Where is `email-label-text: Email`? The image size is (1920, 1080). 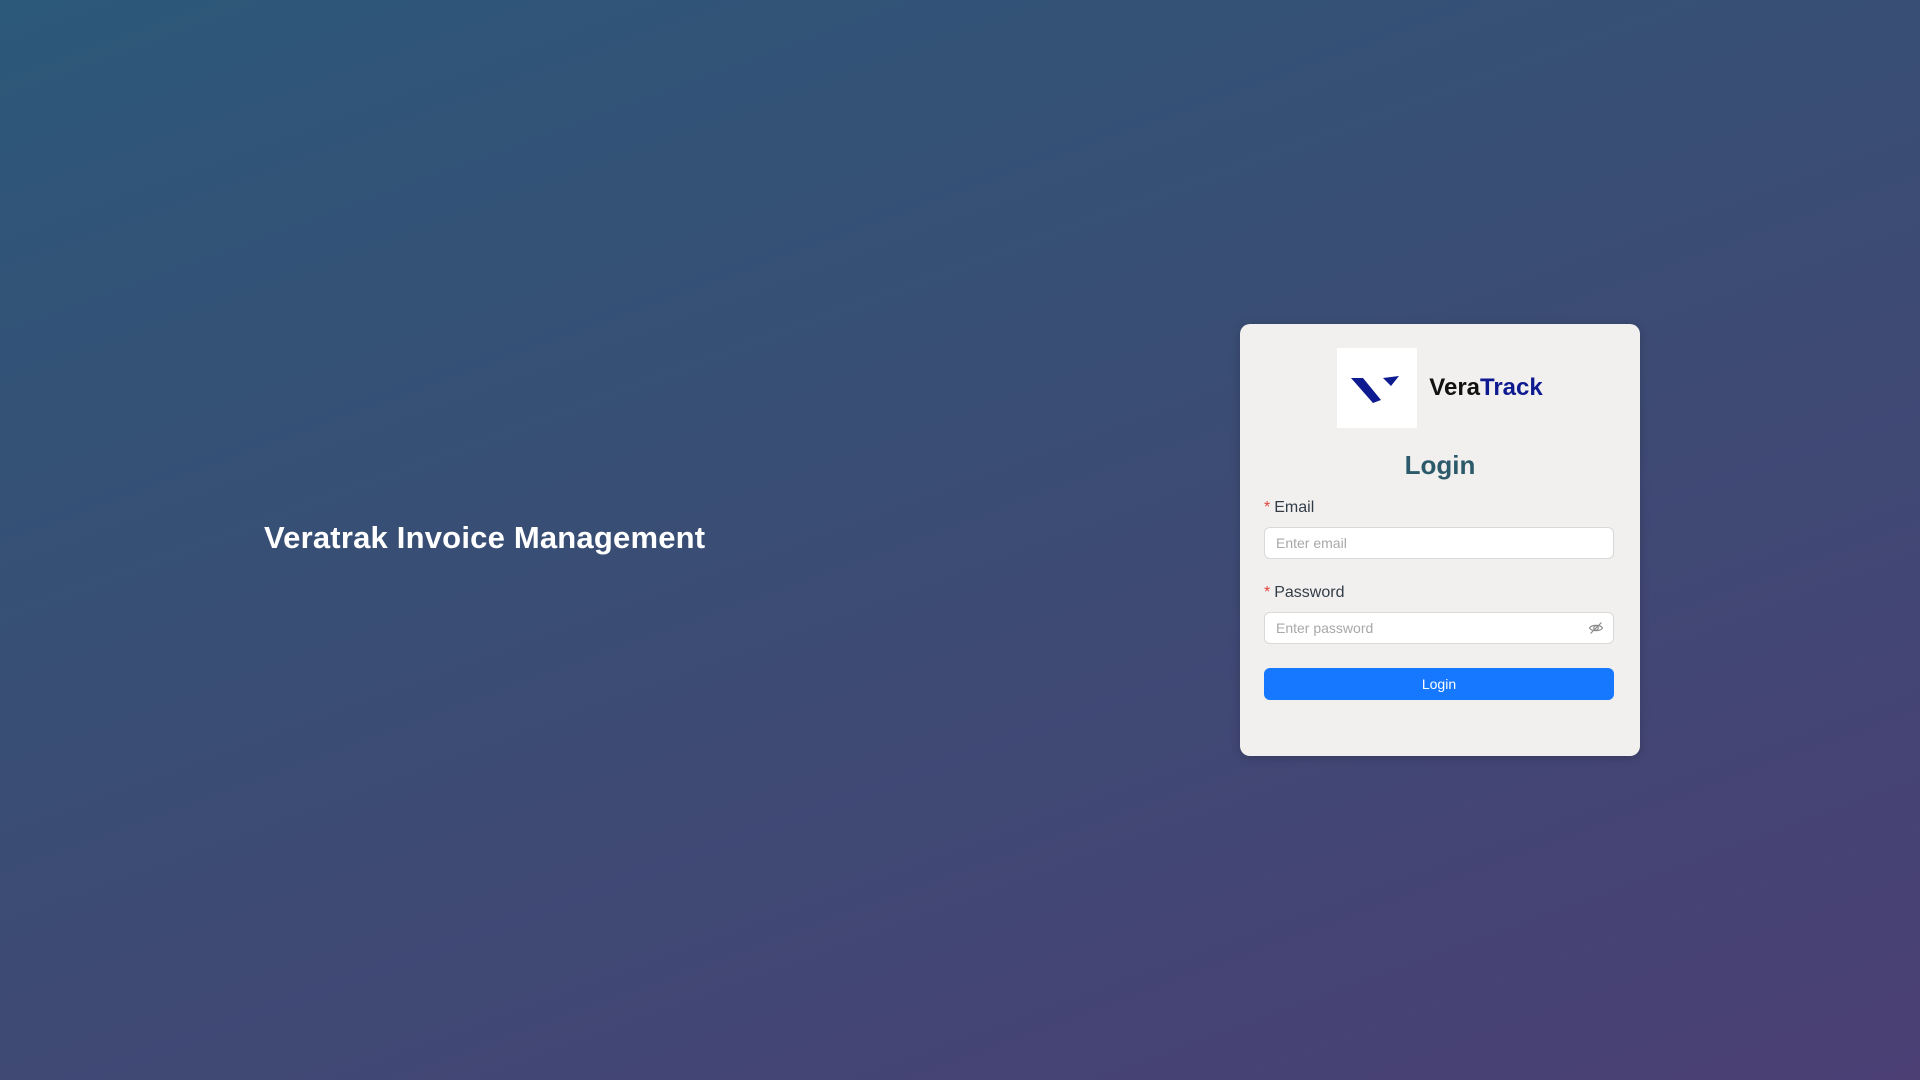 email-label-text: Email is located at coordinates (1294, 507).